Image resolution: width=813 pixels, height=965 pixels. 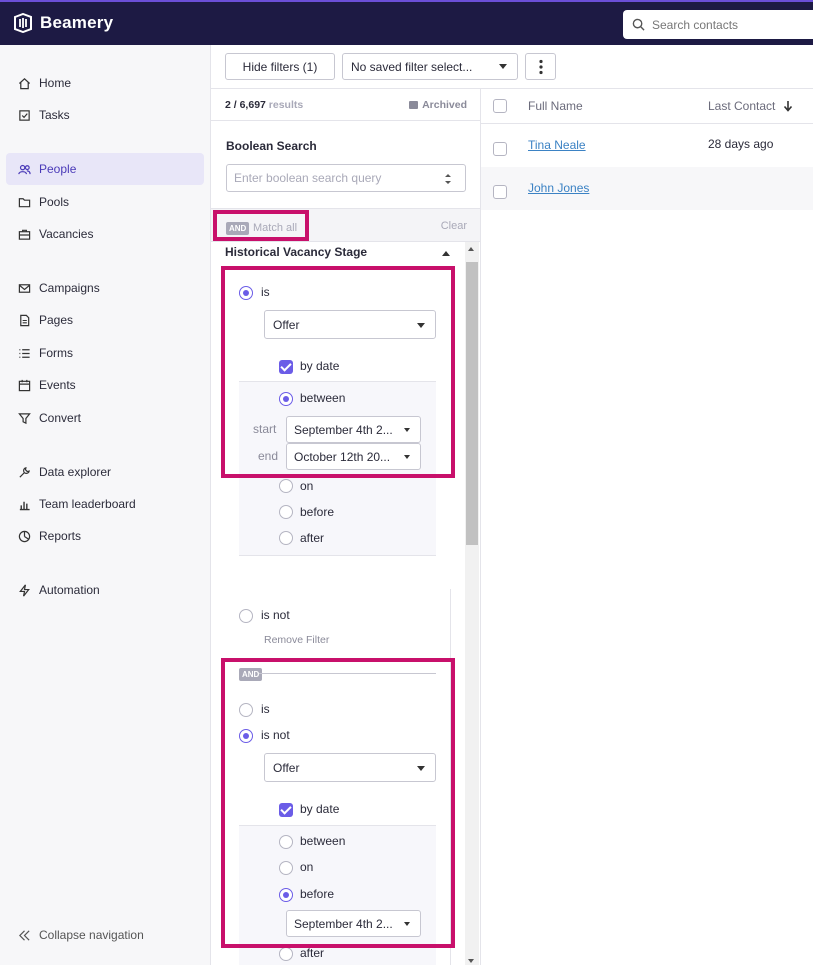 What do you see at coordinates (77, 22) in the screenshot?
I see `app-name: Beamery` at bounding box center [77, 22].